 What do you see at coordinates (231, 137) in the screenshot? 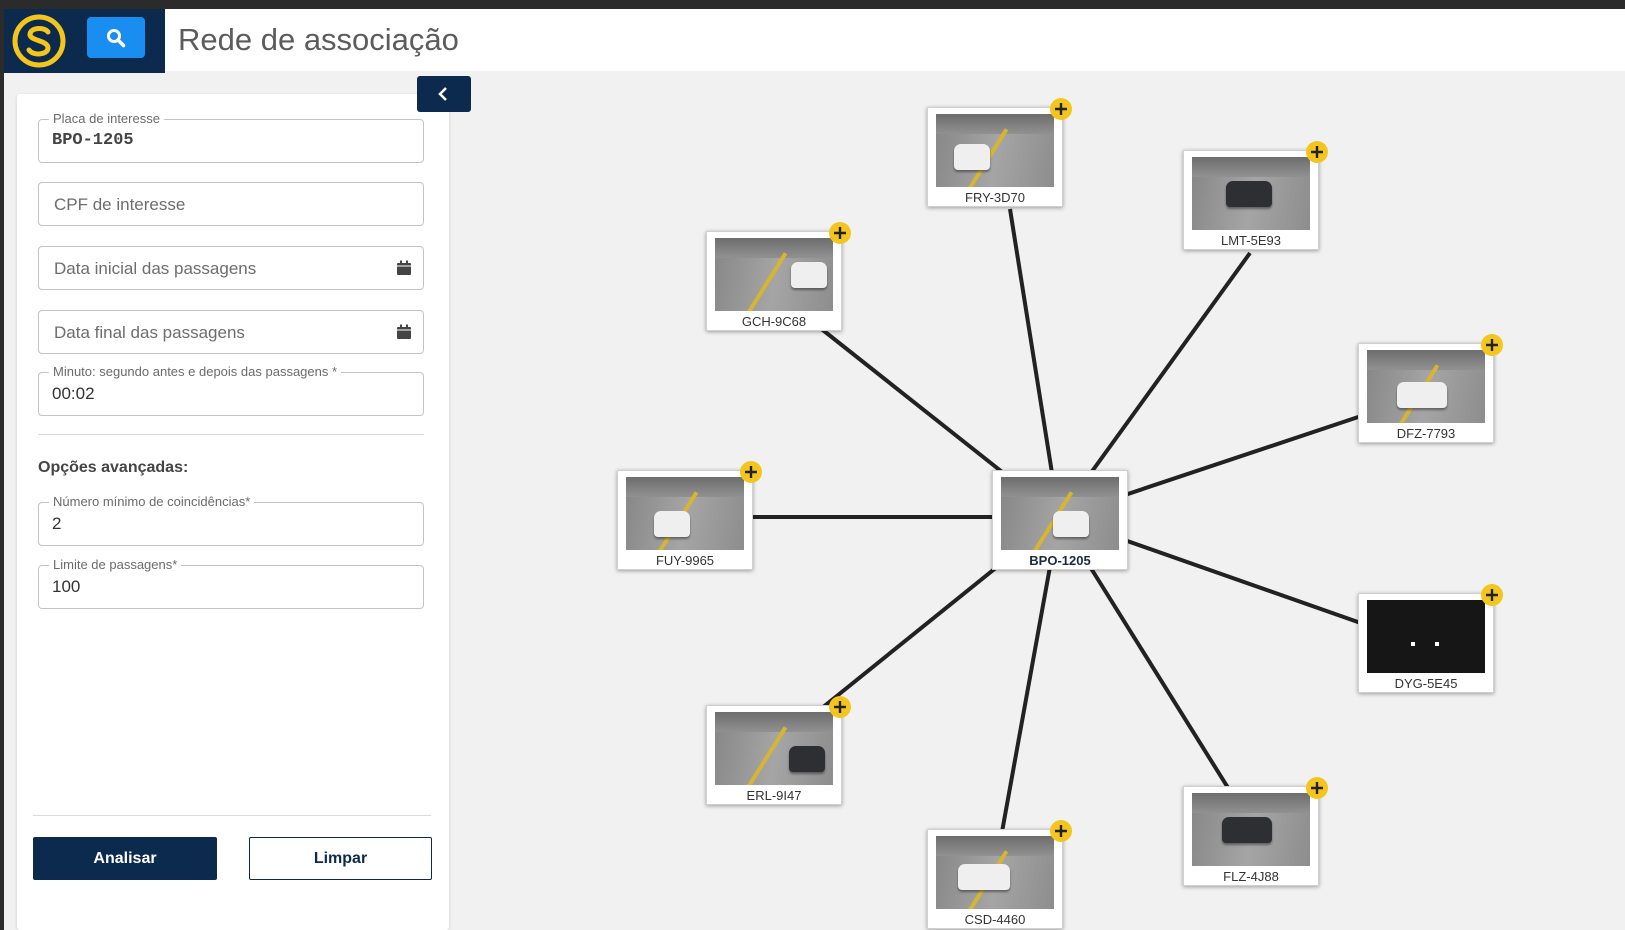
I see `plate-field: Placa de interesse BPO-1205` at bounding box center [231, 137].